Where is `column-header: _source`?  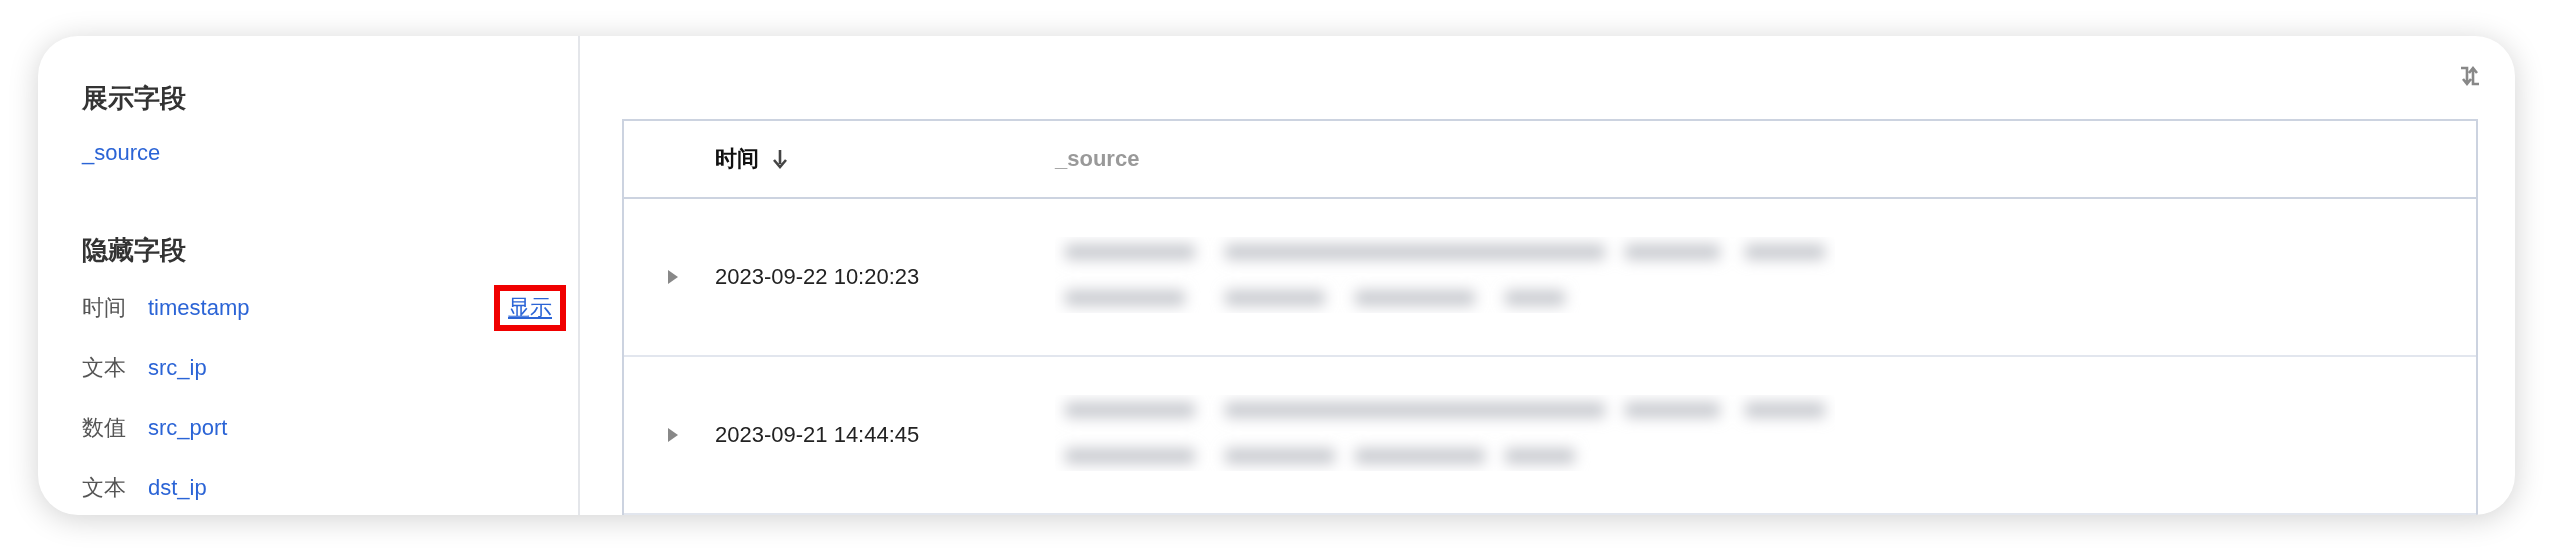
column-header: _source is located at coordinates (1097, 159).